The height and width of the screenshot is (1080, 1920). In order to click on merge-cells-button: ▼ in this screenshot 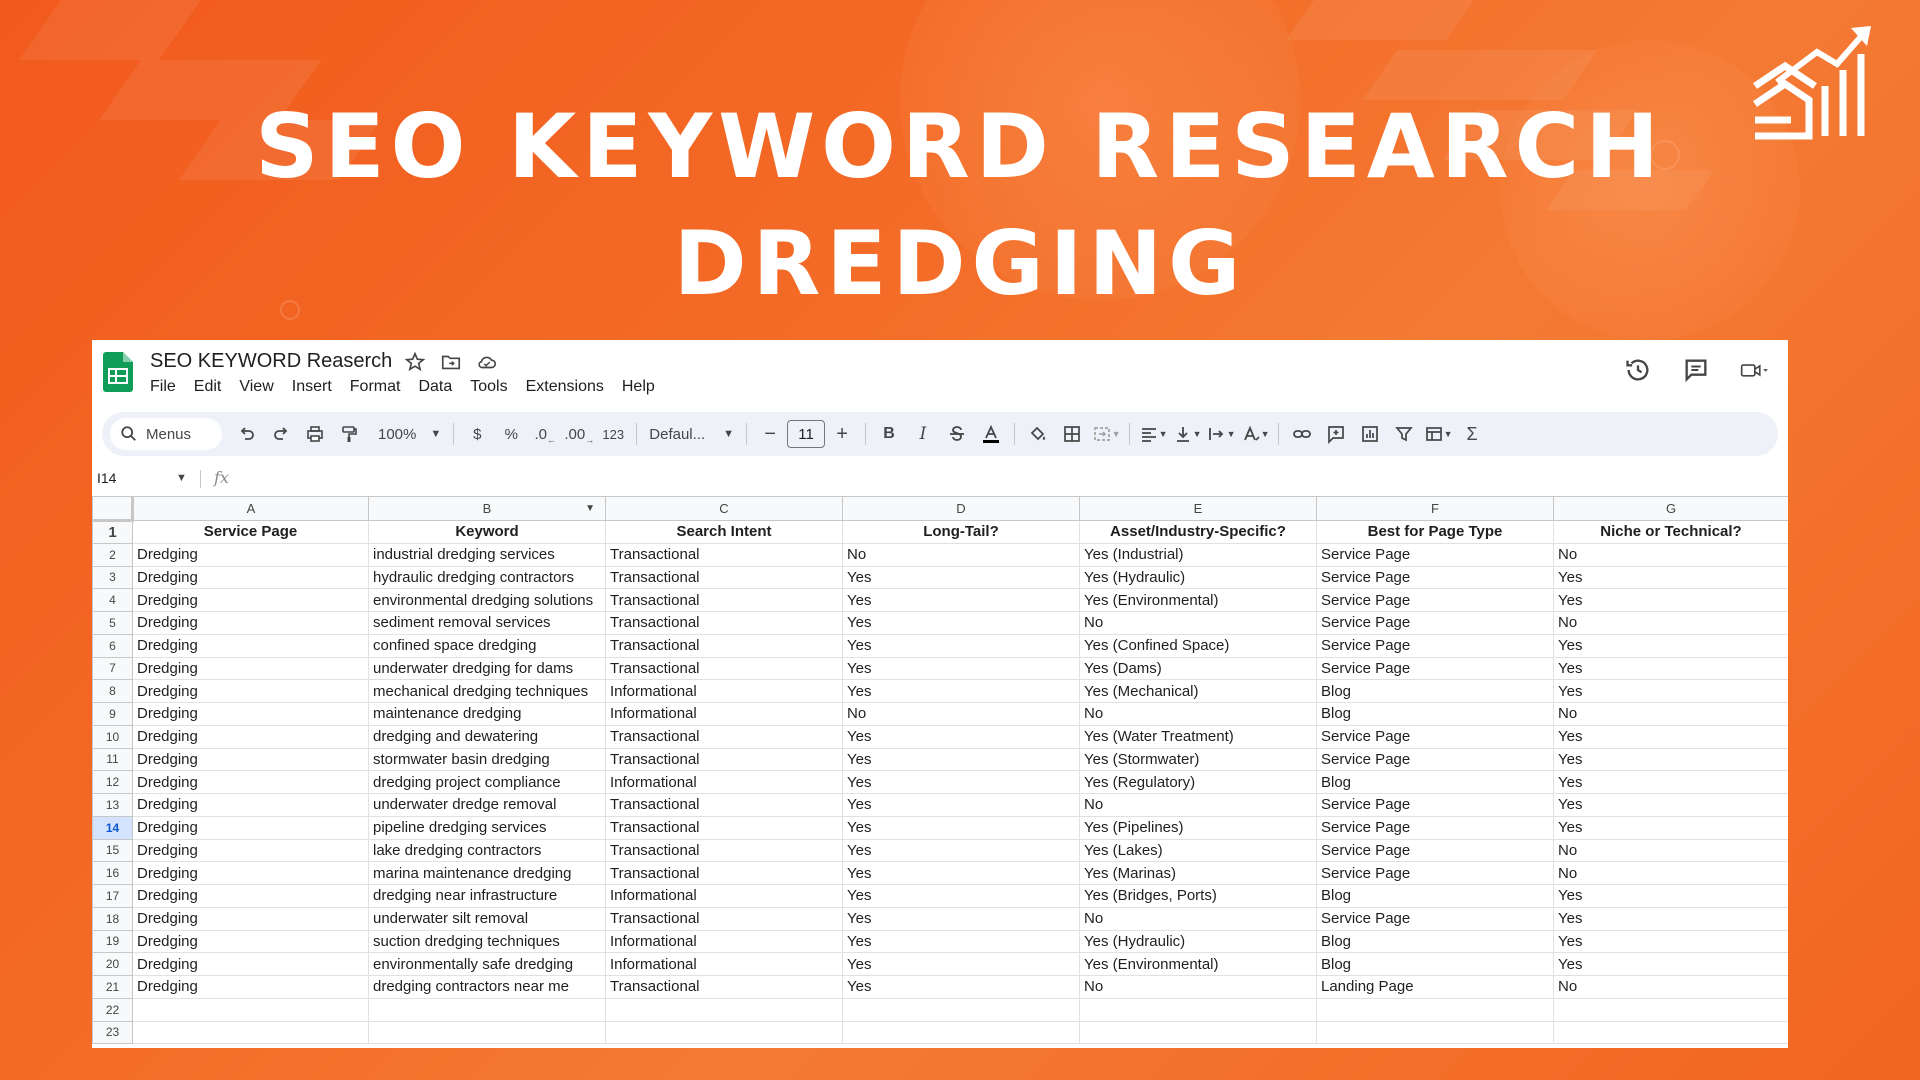, I will do `click(1106, 434)`.